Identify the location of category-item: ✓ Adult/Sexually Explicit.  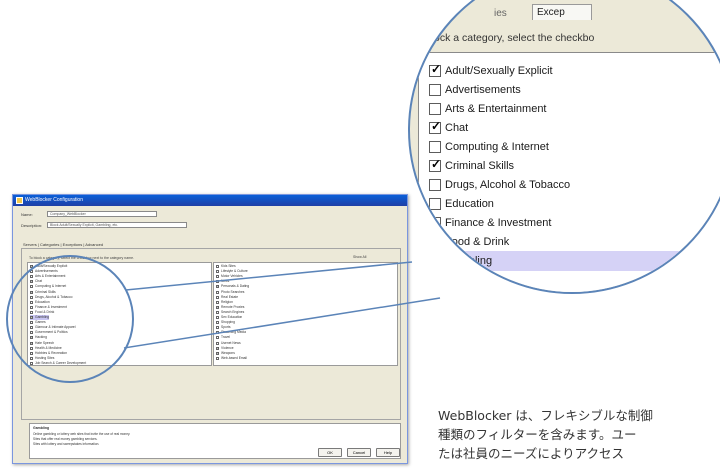
(574, 71).